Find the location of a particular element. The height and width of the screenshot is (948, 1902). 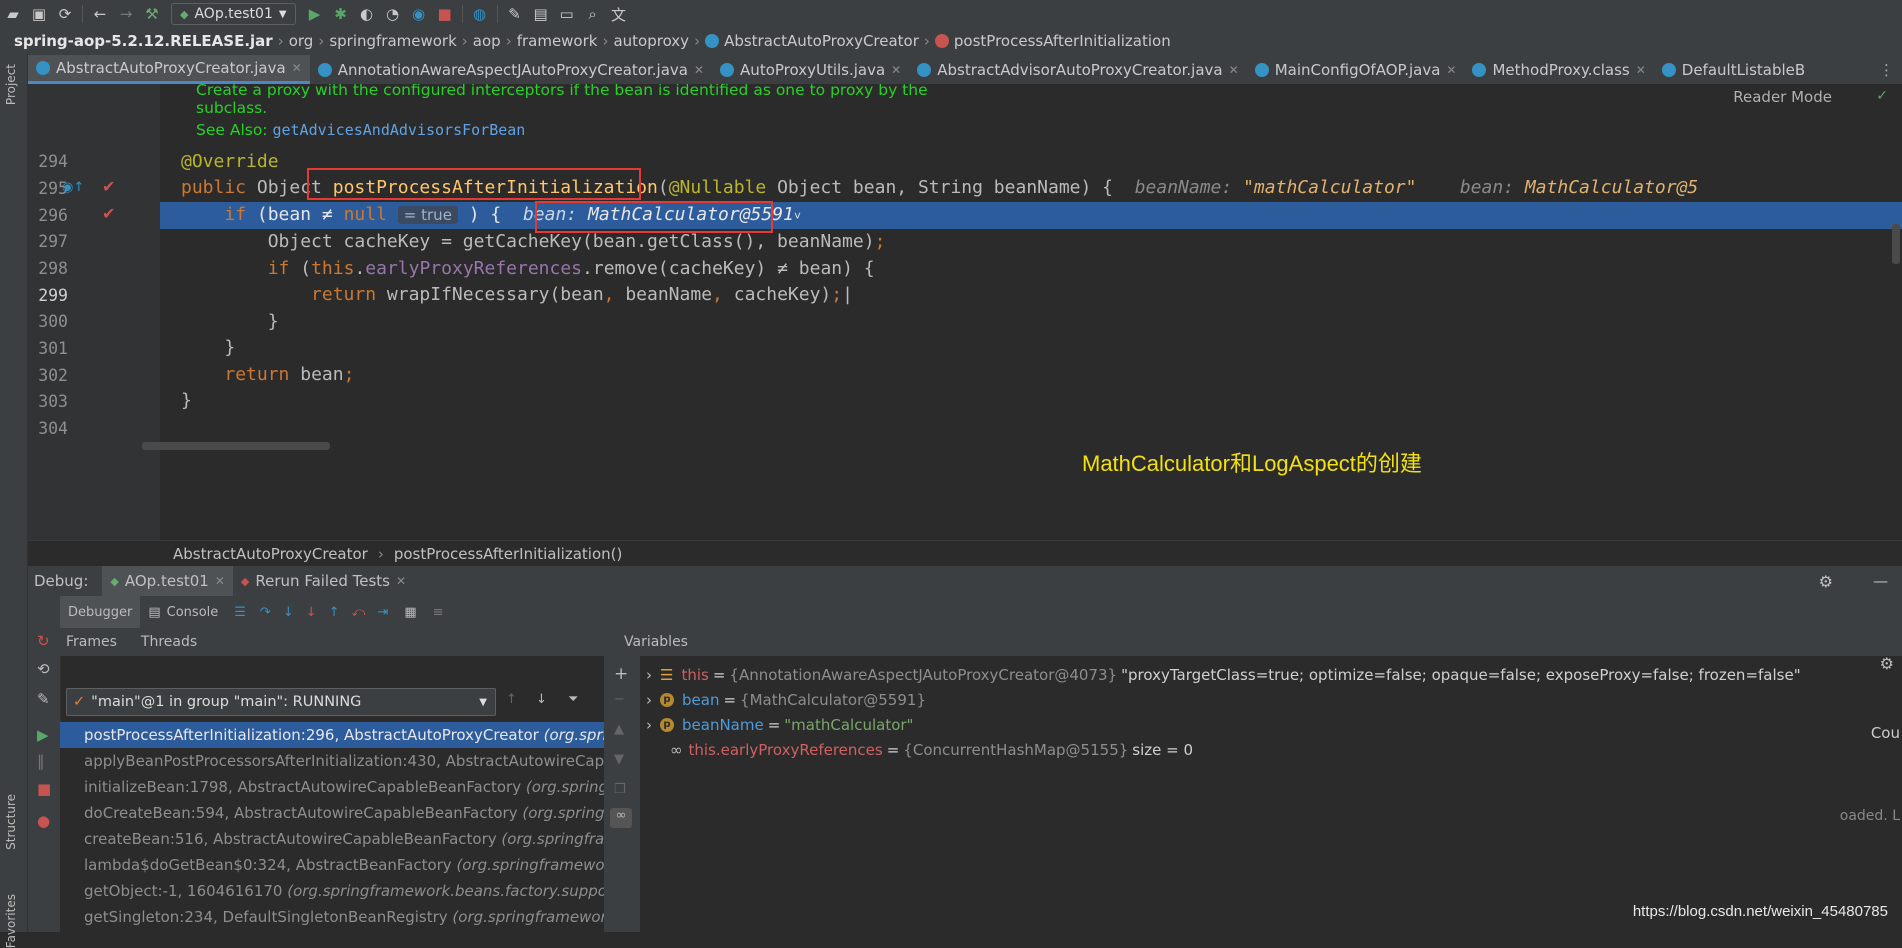

breadcrumb-package-aop: aop is located at coordinates (487, 41).